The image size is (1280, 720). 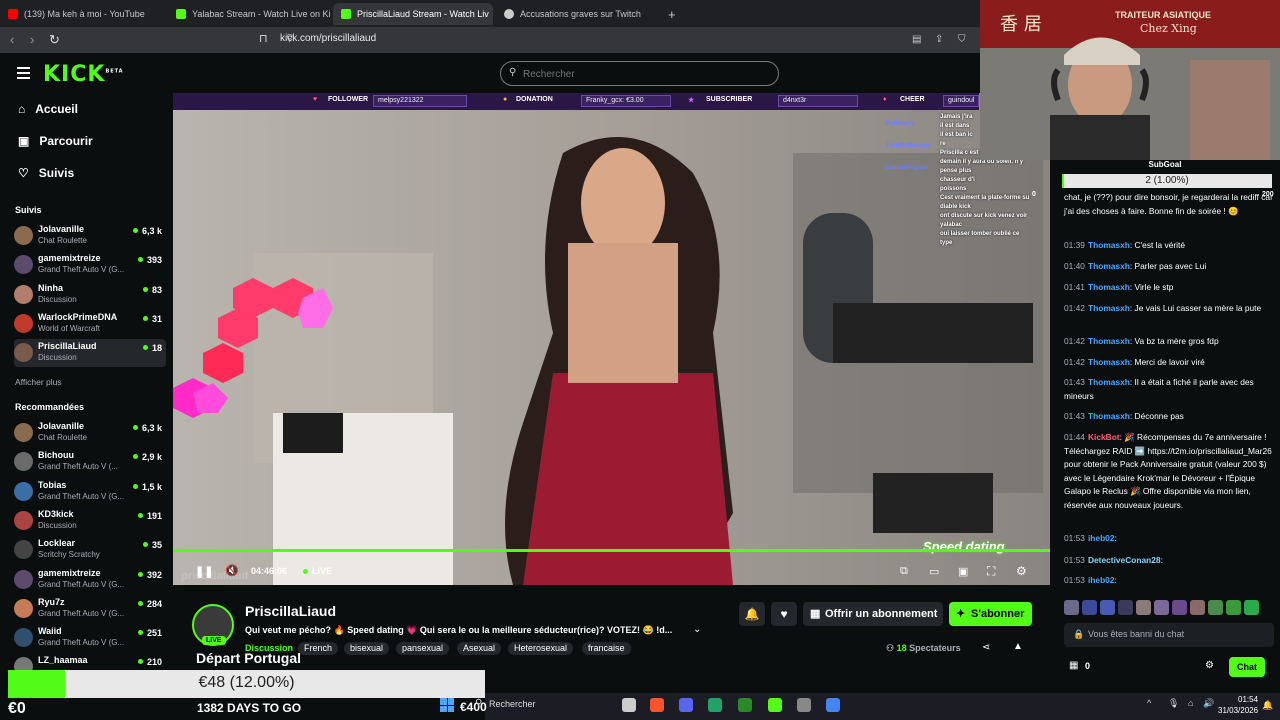 What do you see at coordinates (90, 638) in the screenshot?
I see `channel-item: Waiid Grand Theft Auto V (G... 251` at bounding box center [90, 638].